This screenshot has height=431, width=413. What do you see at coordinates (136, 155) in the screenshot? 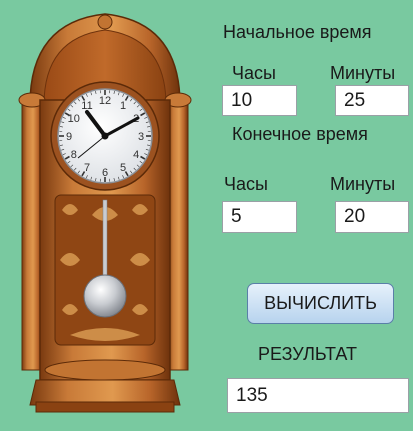
I see `clock-numeral: 4` at bounding box center [136, 155].